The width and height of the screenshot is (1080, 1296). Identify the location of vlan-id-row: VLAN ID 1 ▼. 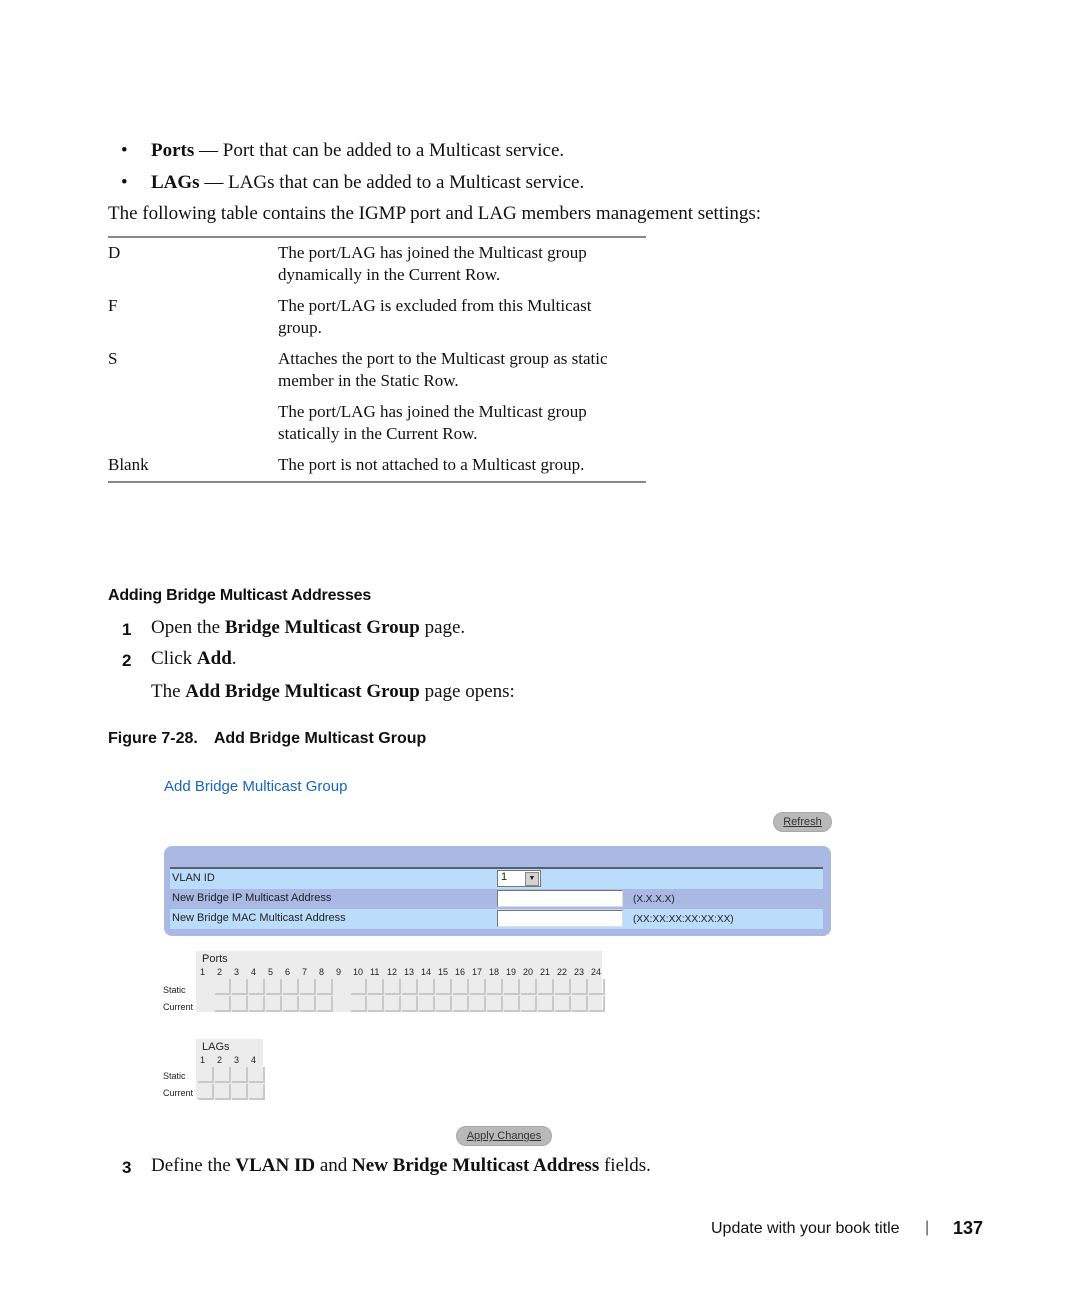
(496, 879).